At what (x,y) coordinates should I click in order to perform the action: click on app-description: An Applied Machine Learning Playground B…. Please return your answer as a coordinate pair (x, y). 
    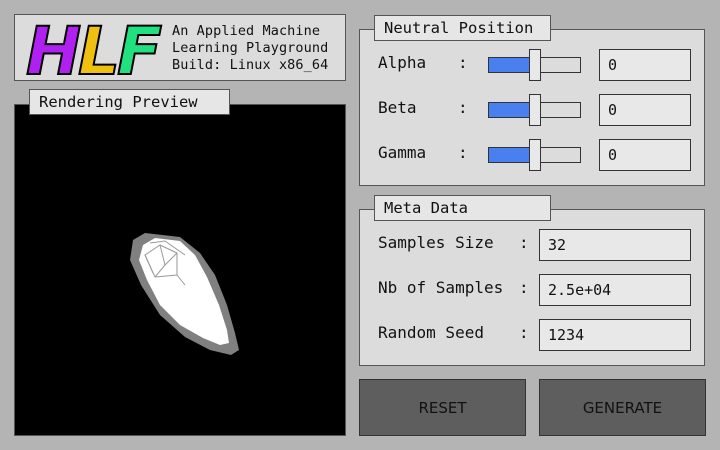
    Looking at the image, I should click on (250, 48).